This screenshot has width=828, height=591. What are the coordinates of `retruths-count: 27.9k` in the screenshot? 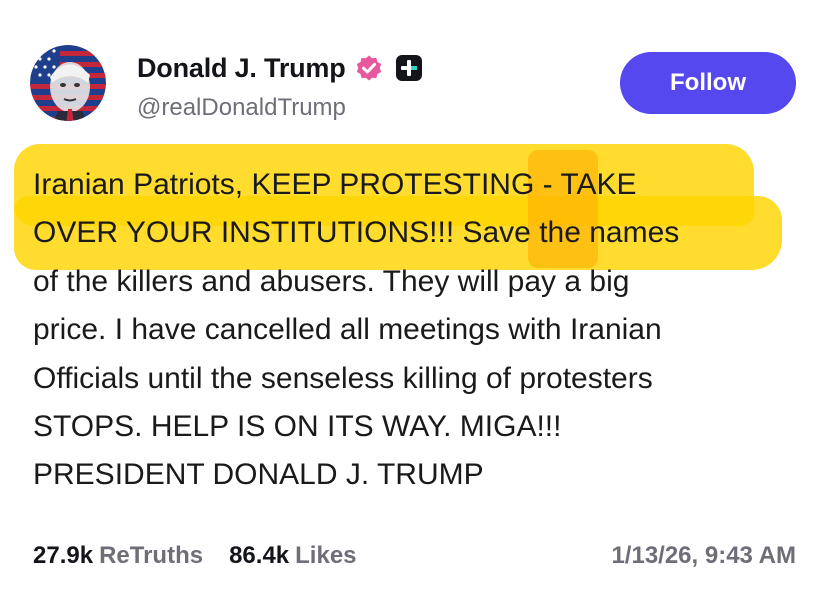 It's located at (63, 555).